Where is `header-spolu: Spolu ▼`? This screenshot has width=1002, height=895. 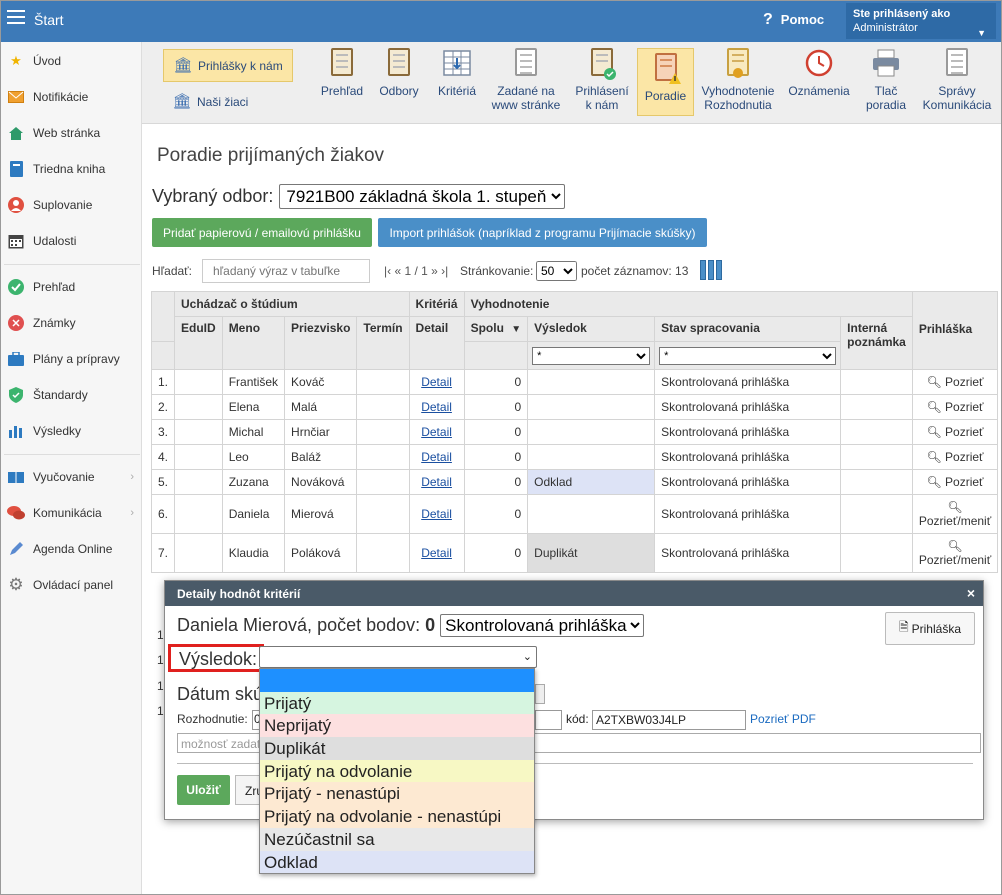
header-spolu: Spolu ▼ is located at coordinates (496, 329).